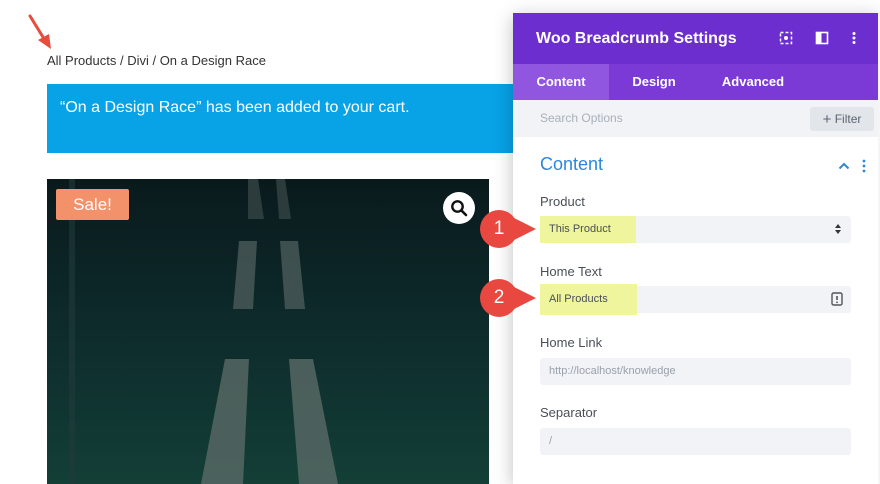  I want to click on tab-content: Content, so click(561, 82).